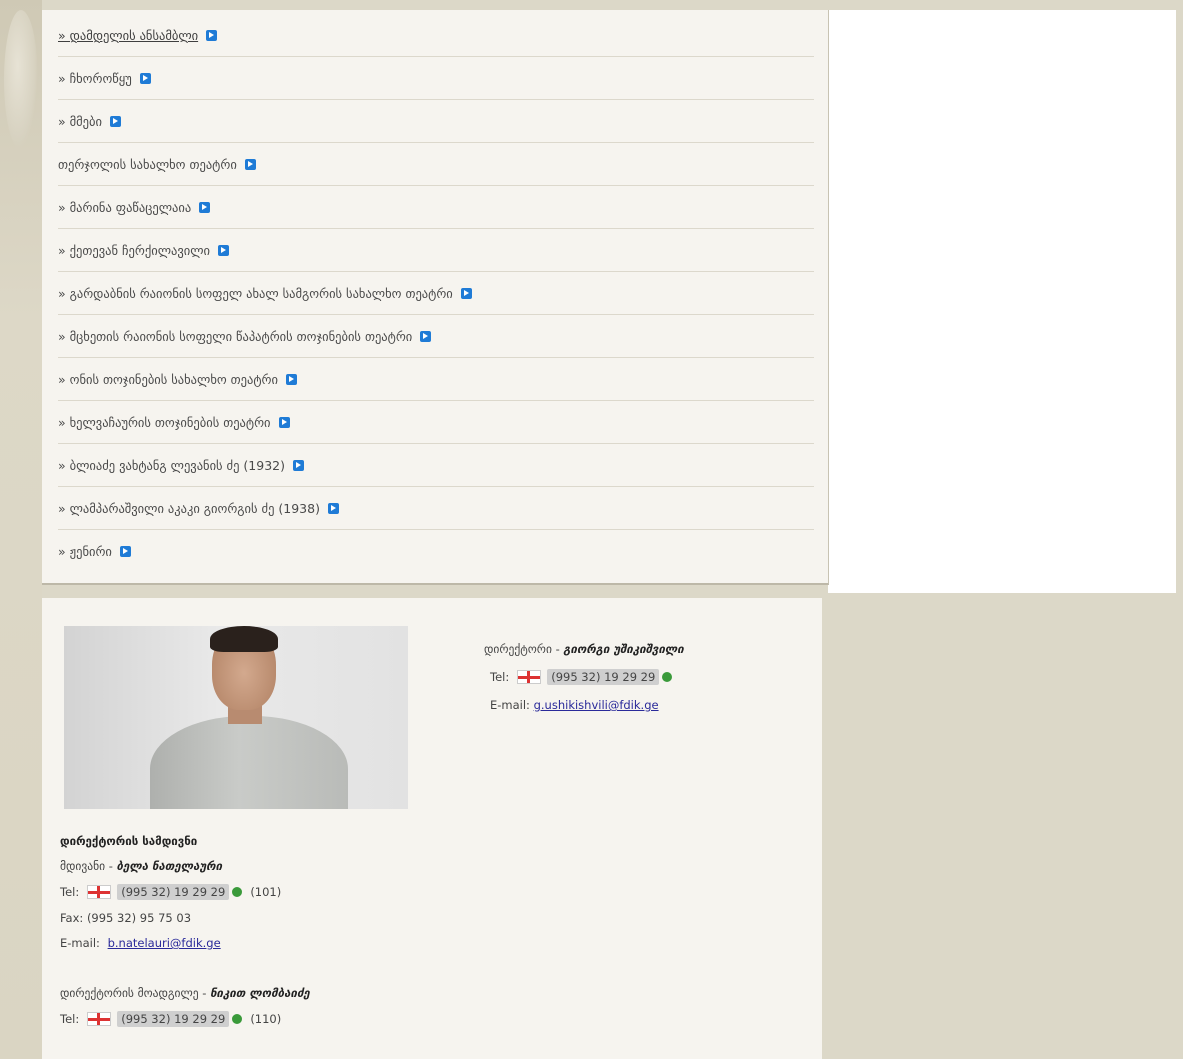 This screenshot has width=1183, height=1059. What do you see at coordinates (436, 551) in the screenshot?
I see `list-item: » ჟენირი` at bounding box center [436, 551].